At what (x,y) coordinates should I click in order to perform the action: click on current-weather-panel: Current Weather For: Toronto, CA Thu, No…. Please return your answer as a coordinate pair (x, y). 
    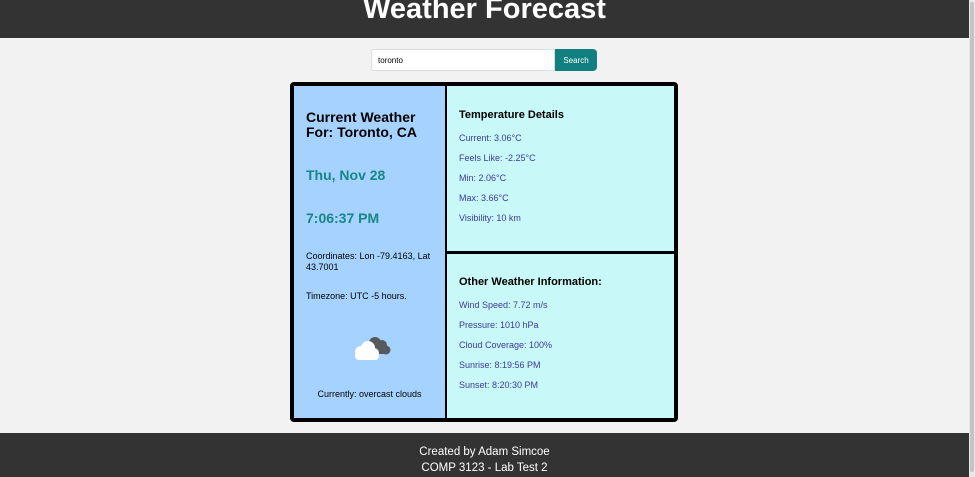
    Looking at the image, I should click on (370, 252).